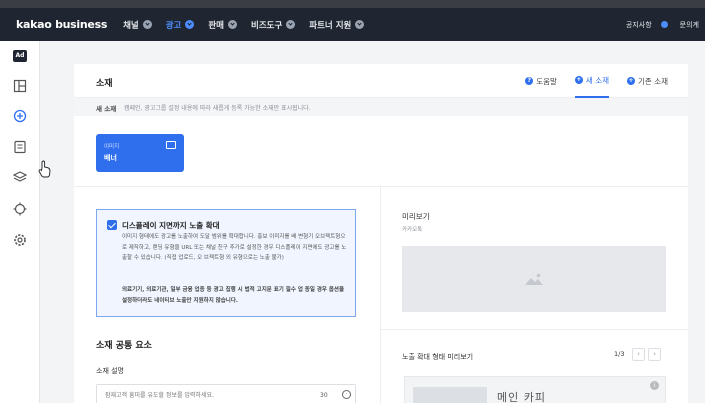  I want to click on preview-subtitle: 카카오톡, so click(412, 230).